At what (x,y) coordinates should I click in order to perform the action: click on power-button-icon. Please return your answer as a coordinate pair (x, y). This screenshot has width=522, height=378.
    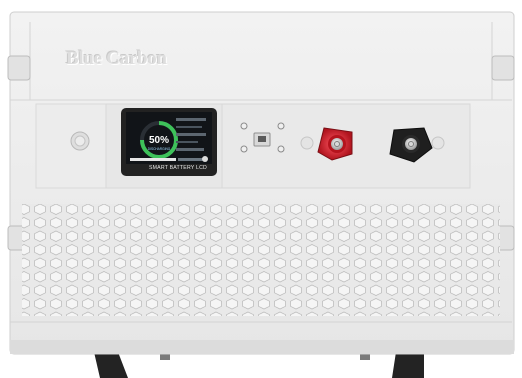
    Looking at the image, I should click on (80, 141).